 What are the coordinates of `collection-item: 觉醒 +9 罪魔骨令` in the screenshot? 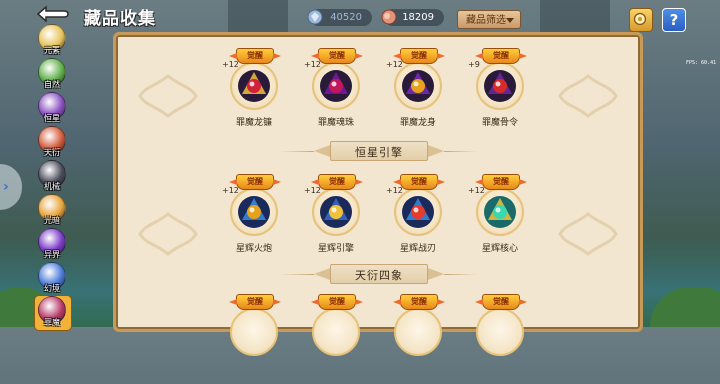 It's located at (500, 92).